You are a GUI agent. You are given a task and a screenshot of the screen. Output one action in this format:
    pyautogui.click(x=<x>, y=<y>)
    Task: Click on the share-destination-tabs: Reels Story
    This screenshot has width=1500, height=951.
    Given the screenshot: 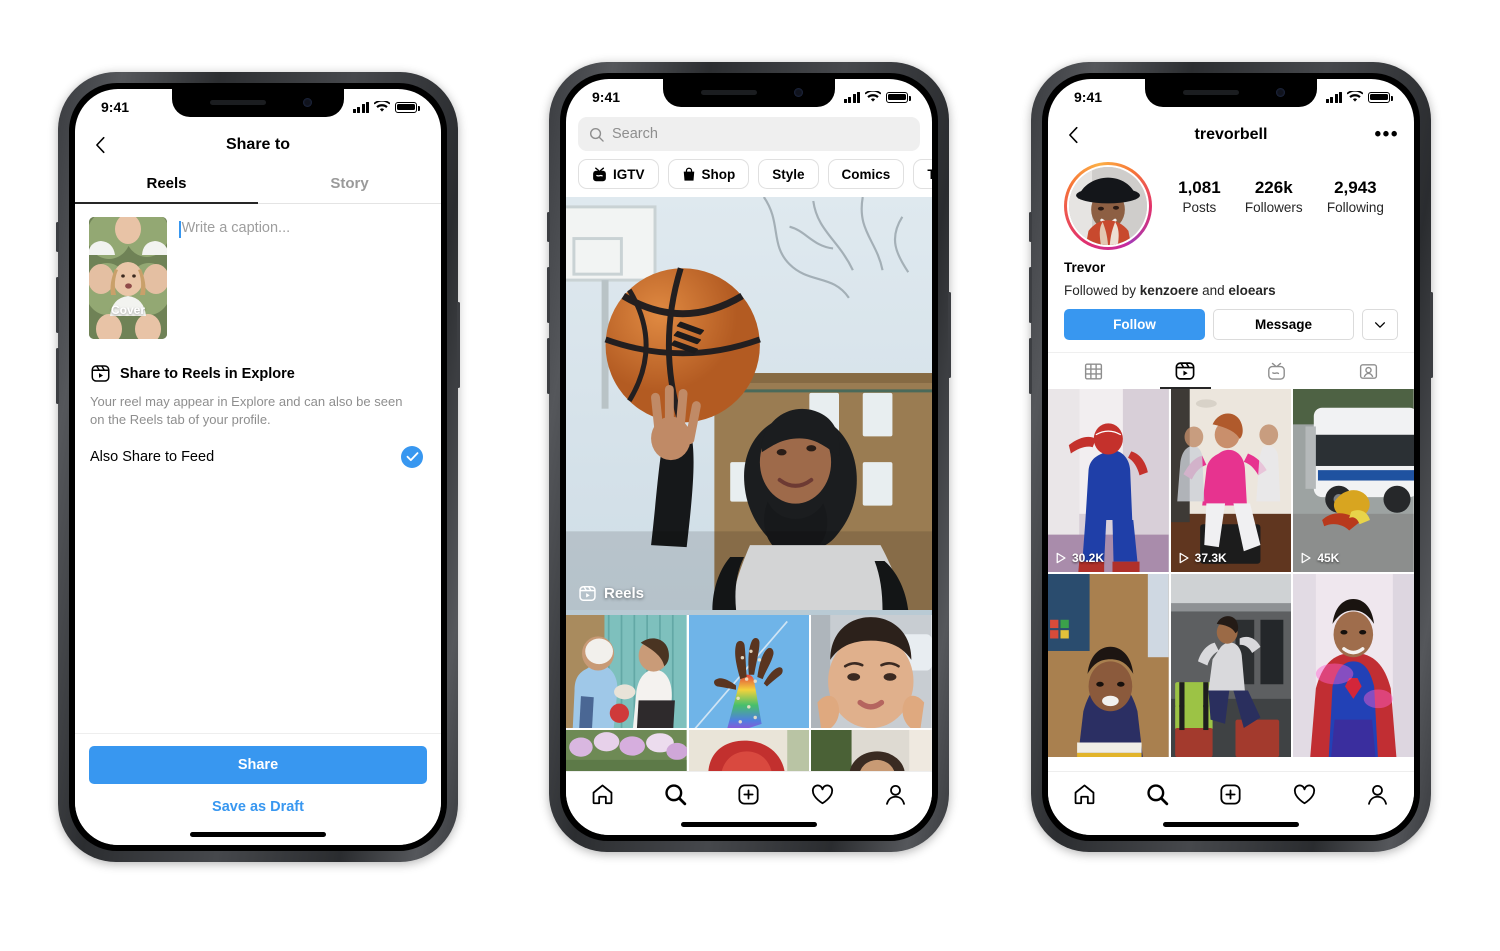 What is the action you would take?
    pyautogui.click(x=258, y=185)
    